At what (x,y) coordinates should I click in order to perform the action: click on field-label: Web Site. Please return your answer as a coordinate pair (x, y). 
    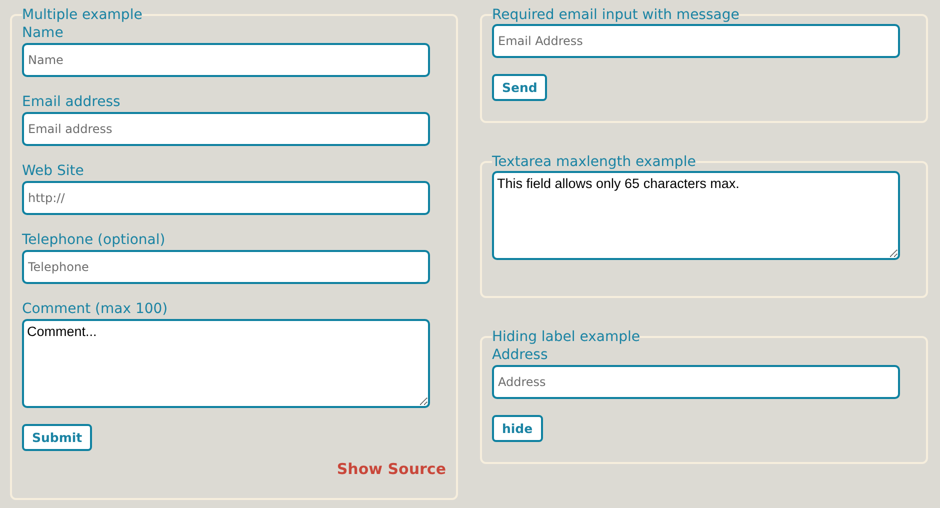
    Looking at the image, I should click on (53, 171).